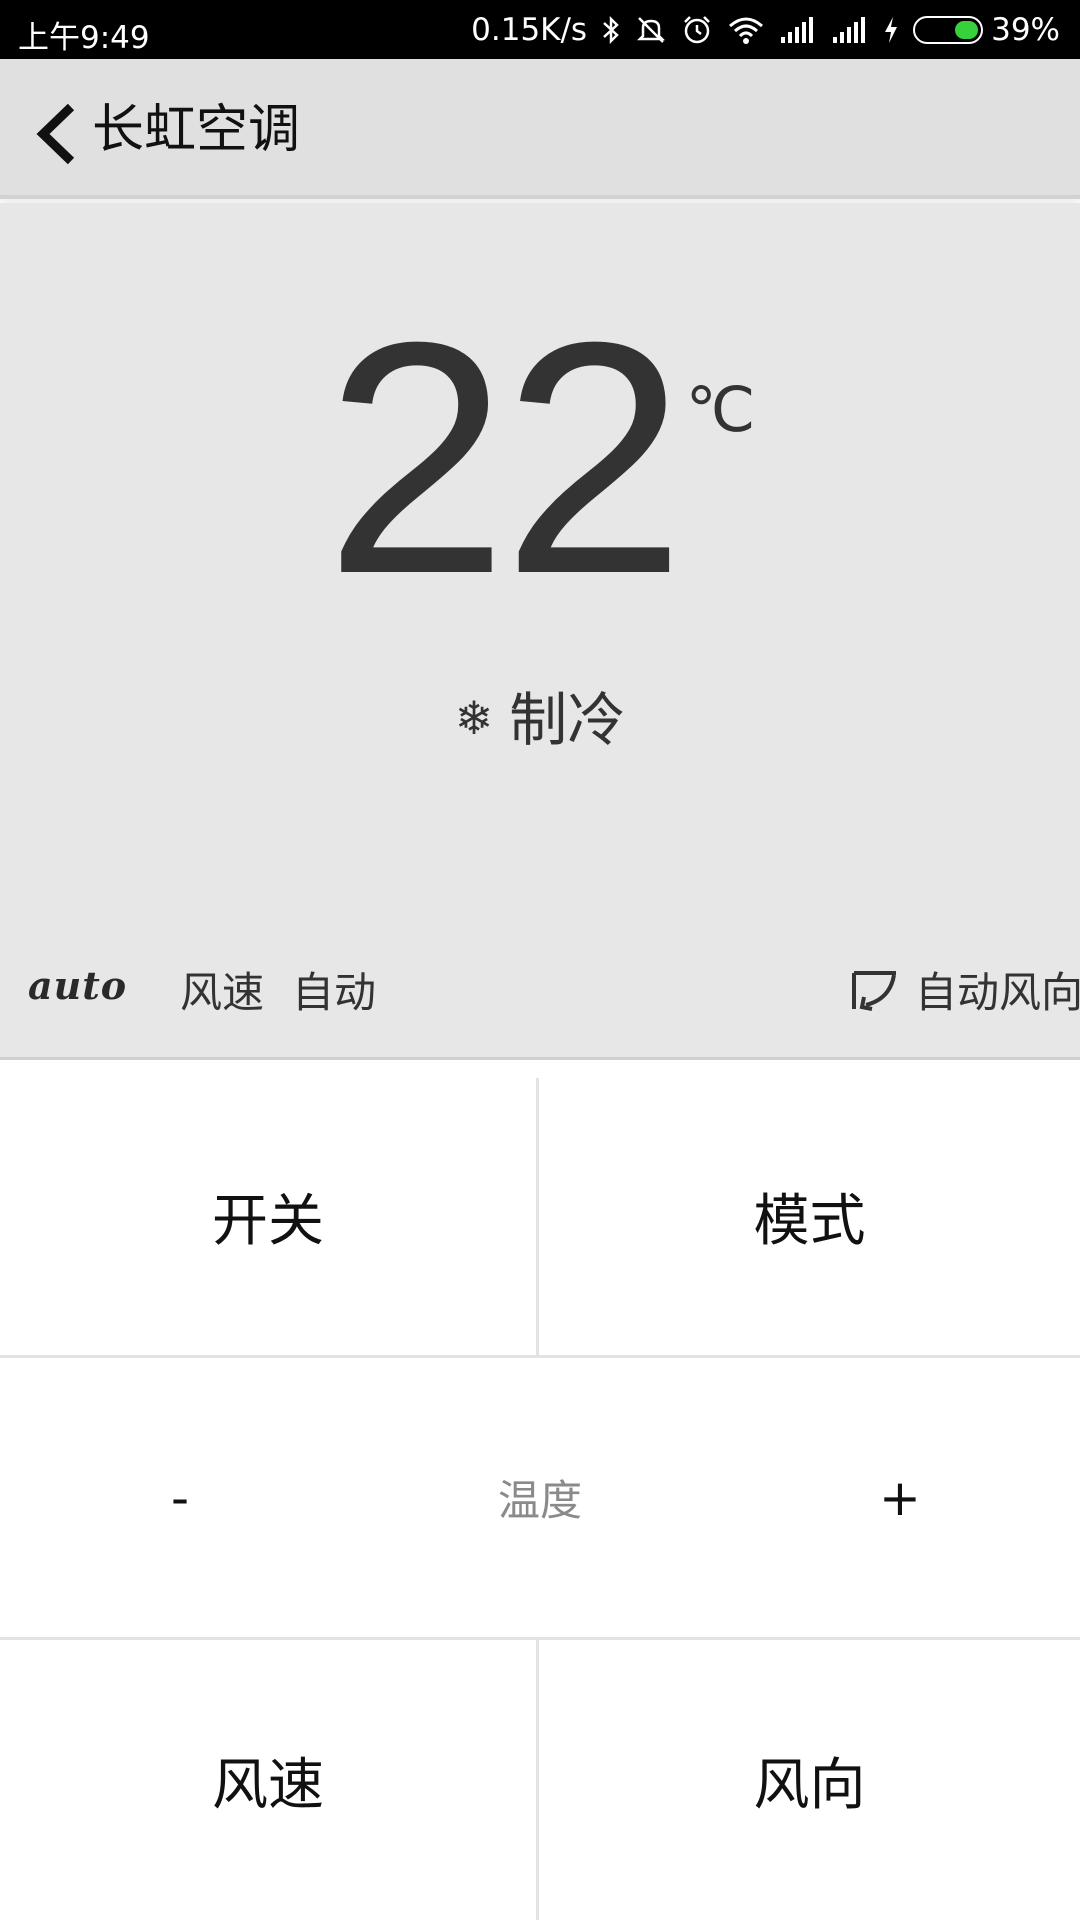 The width and height of the screenshot is (1080, 1920). What do you see at coordinates (505, 457) in the screenshot?
I see `temperature-value: 22` at bounding box center [505, 457].